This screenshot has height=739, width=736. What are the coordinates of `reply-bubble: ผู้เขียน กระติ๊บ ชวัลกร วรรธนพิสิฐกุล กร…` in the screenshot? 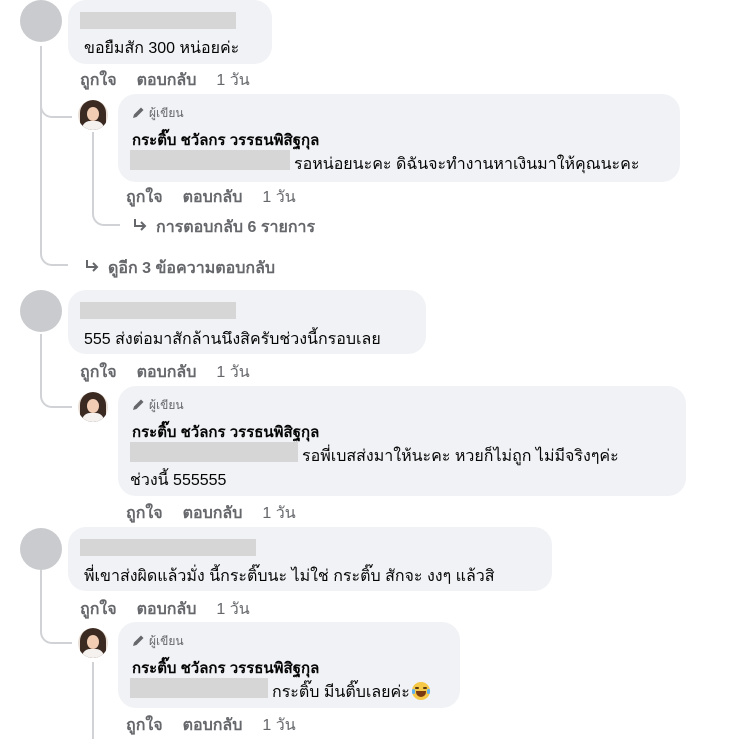 It's located at (289, 665).